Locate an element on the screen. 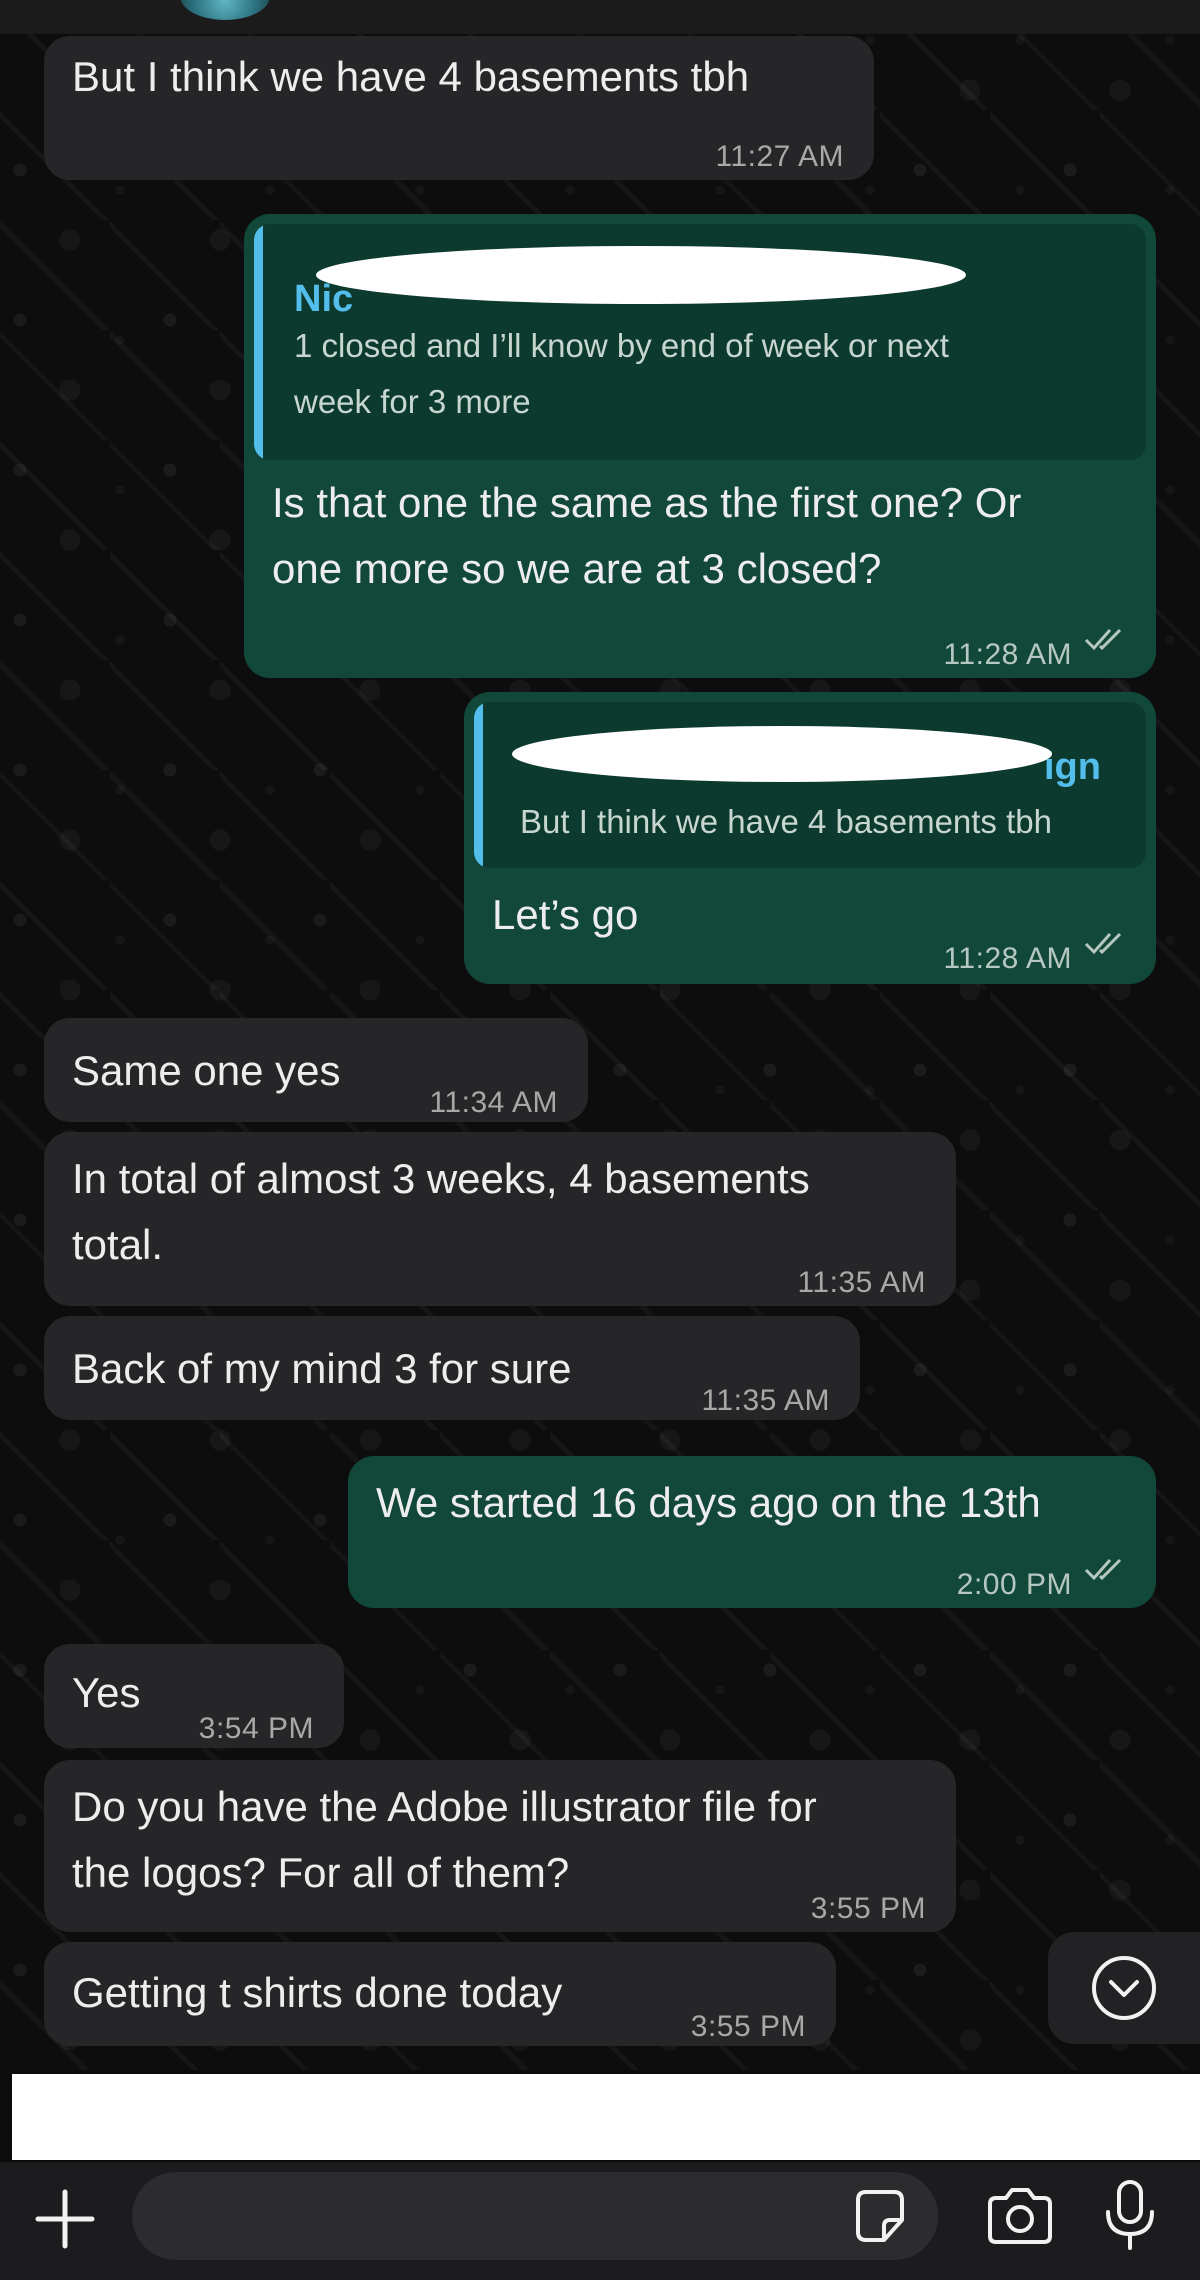  message-text: But I think we have 4 basements tbh is located at coordinates (411, 76).